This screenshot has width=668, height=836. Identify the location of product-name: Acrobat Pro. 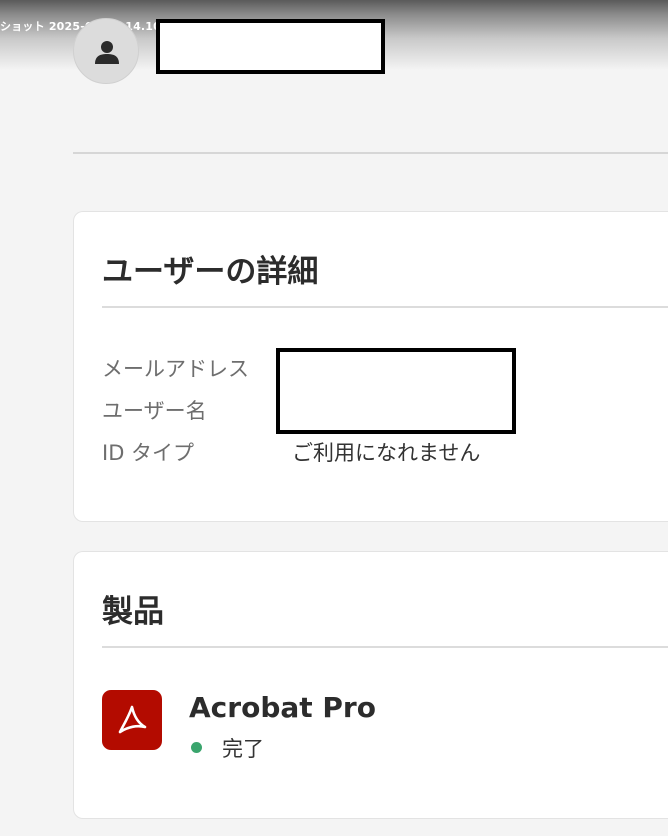
(282, 707).